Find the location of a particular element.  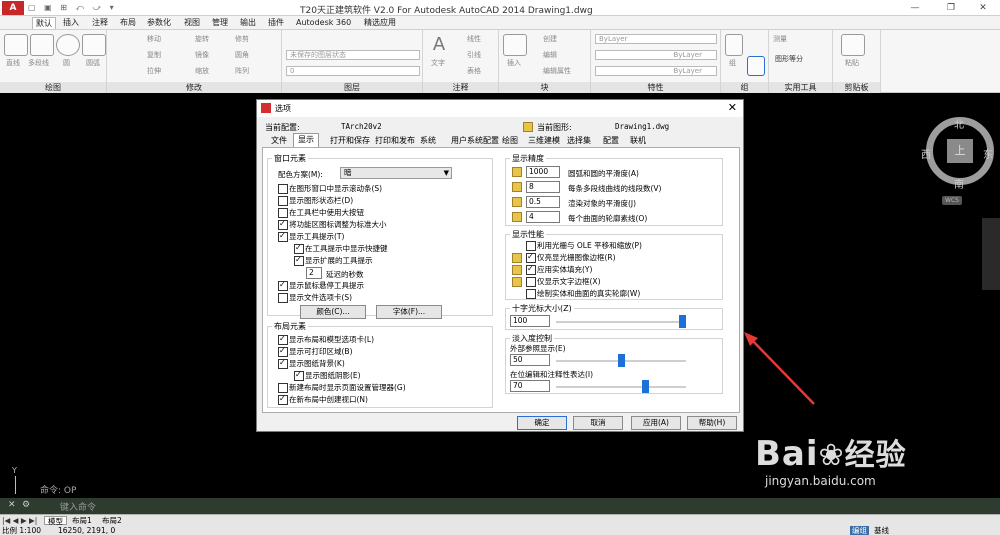

tab-system: 系统 is located at coordinates (428, 141).